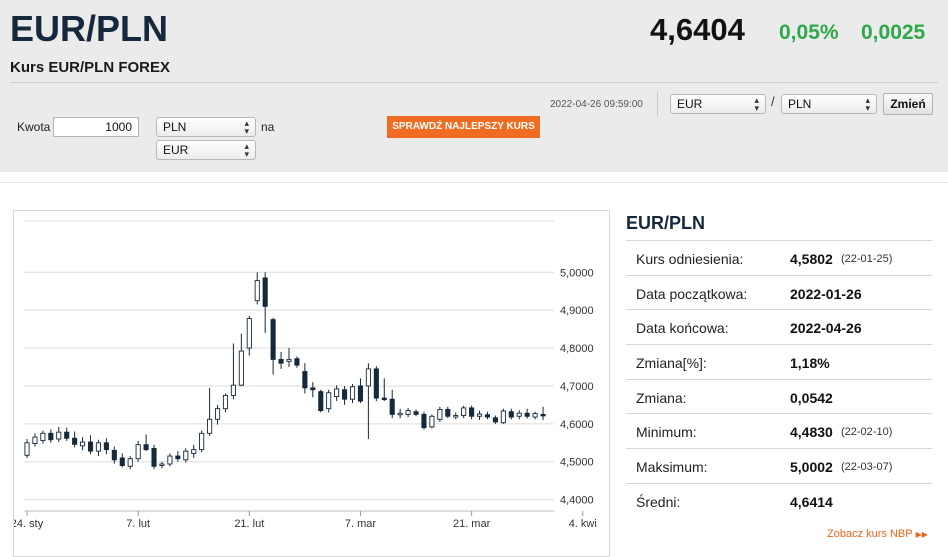 The height and width of the screenshot is (557, 948). I want to click on x-tick-label: 21. lut, so click(249, 524).